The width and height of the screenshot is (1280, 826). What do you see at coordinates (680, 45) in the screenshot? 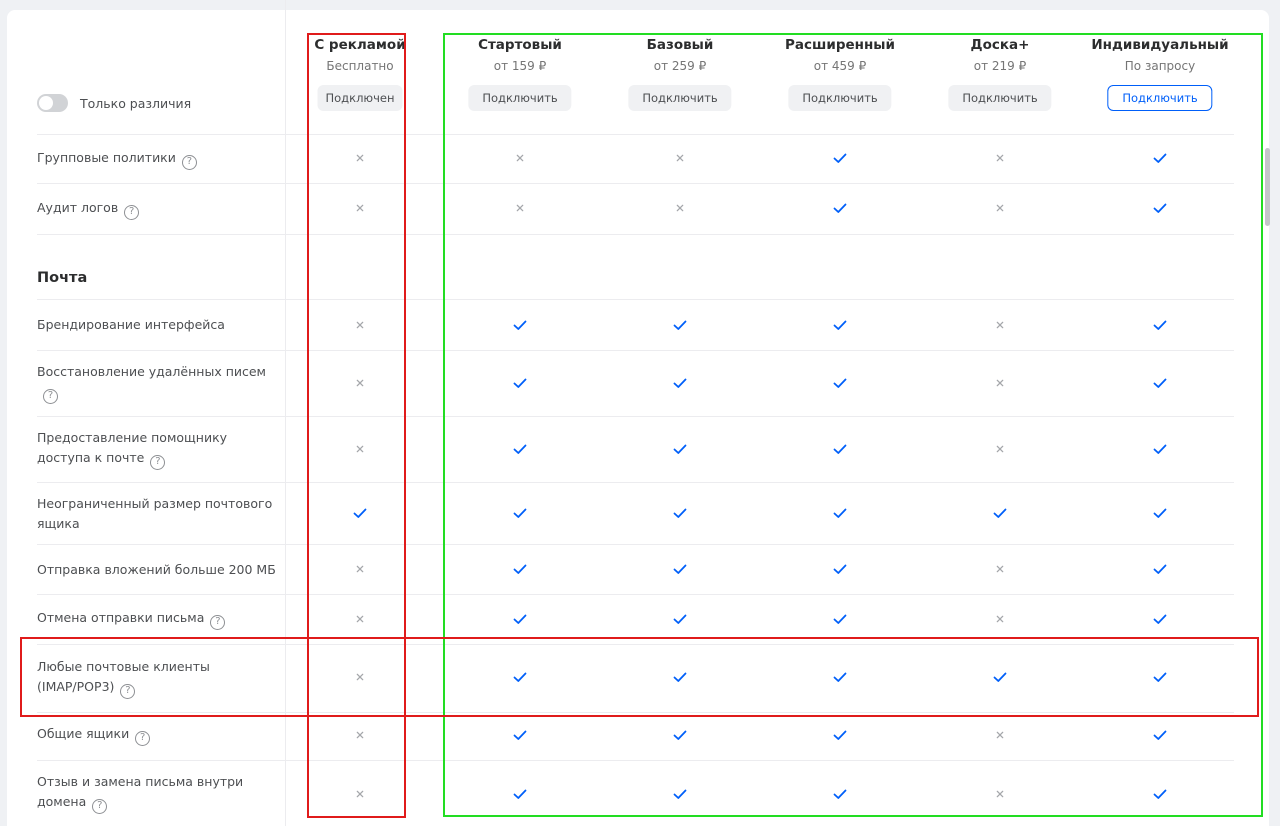
I see `plan-name: Базовый` at bounding box center [680, 45].